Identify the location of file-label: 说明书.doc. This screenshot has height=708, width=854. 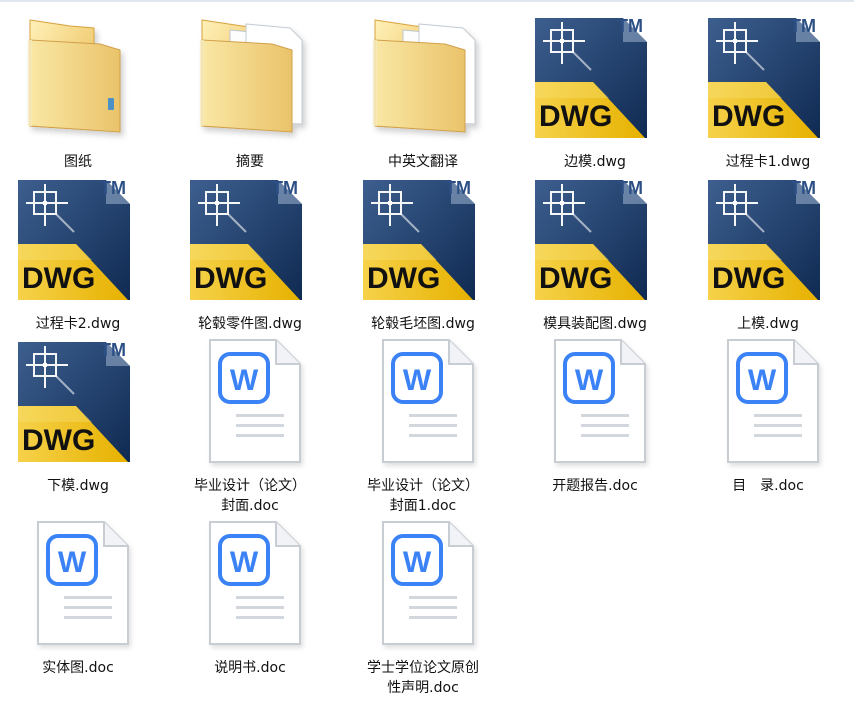
(250, 668).